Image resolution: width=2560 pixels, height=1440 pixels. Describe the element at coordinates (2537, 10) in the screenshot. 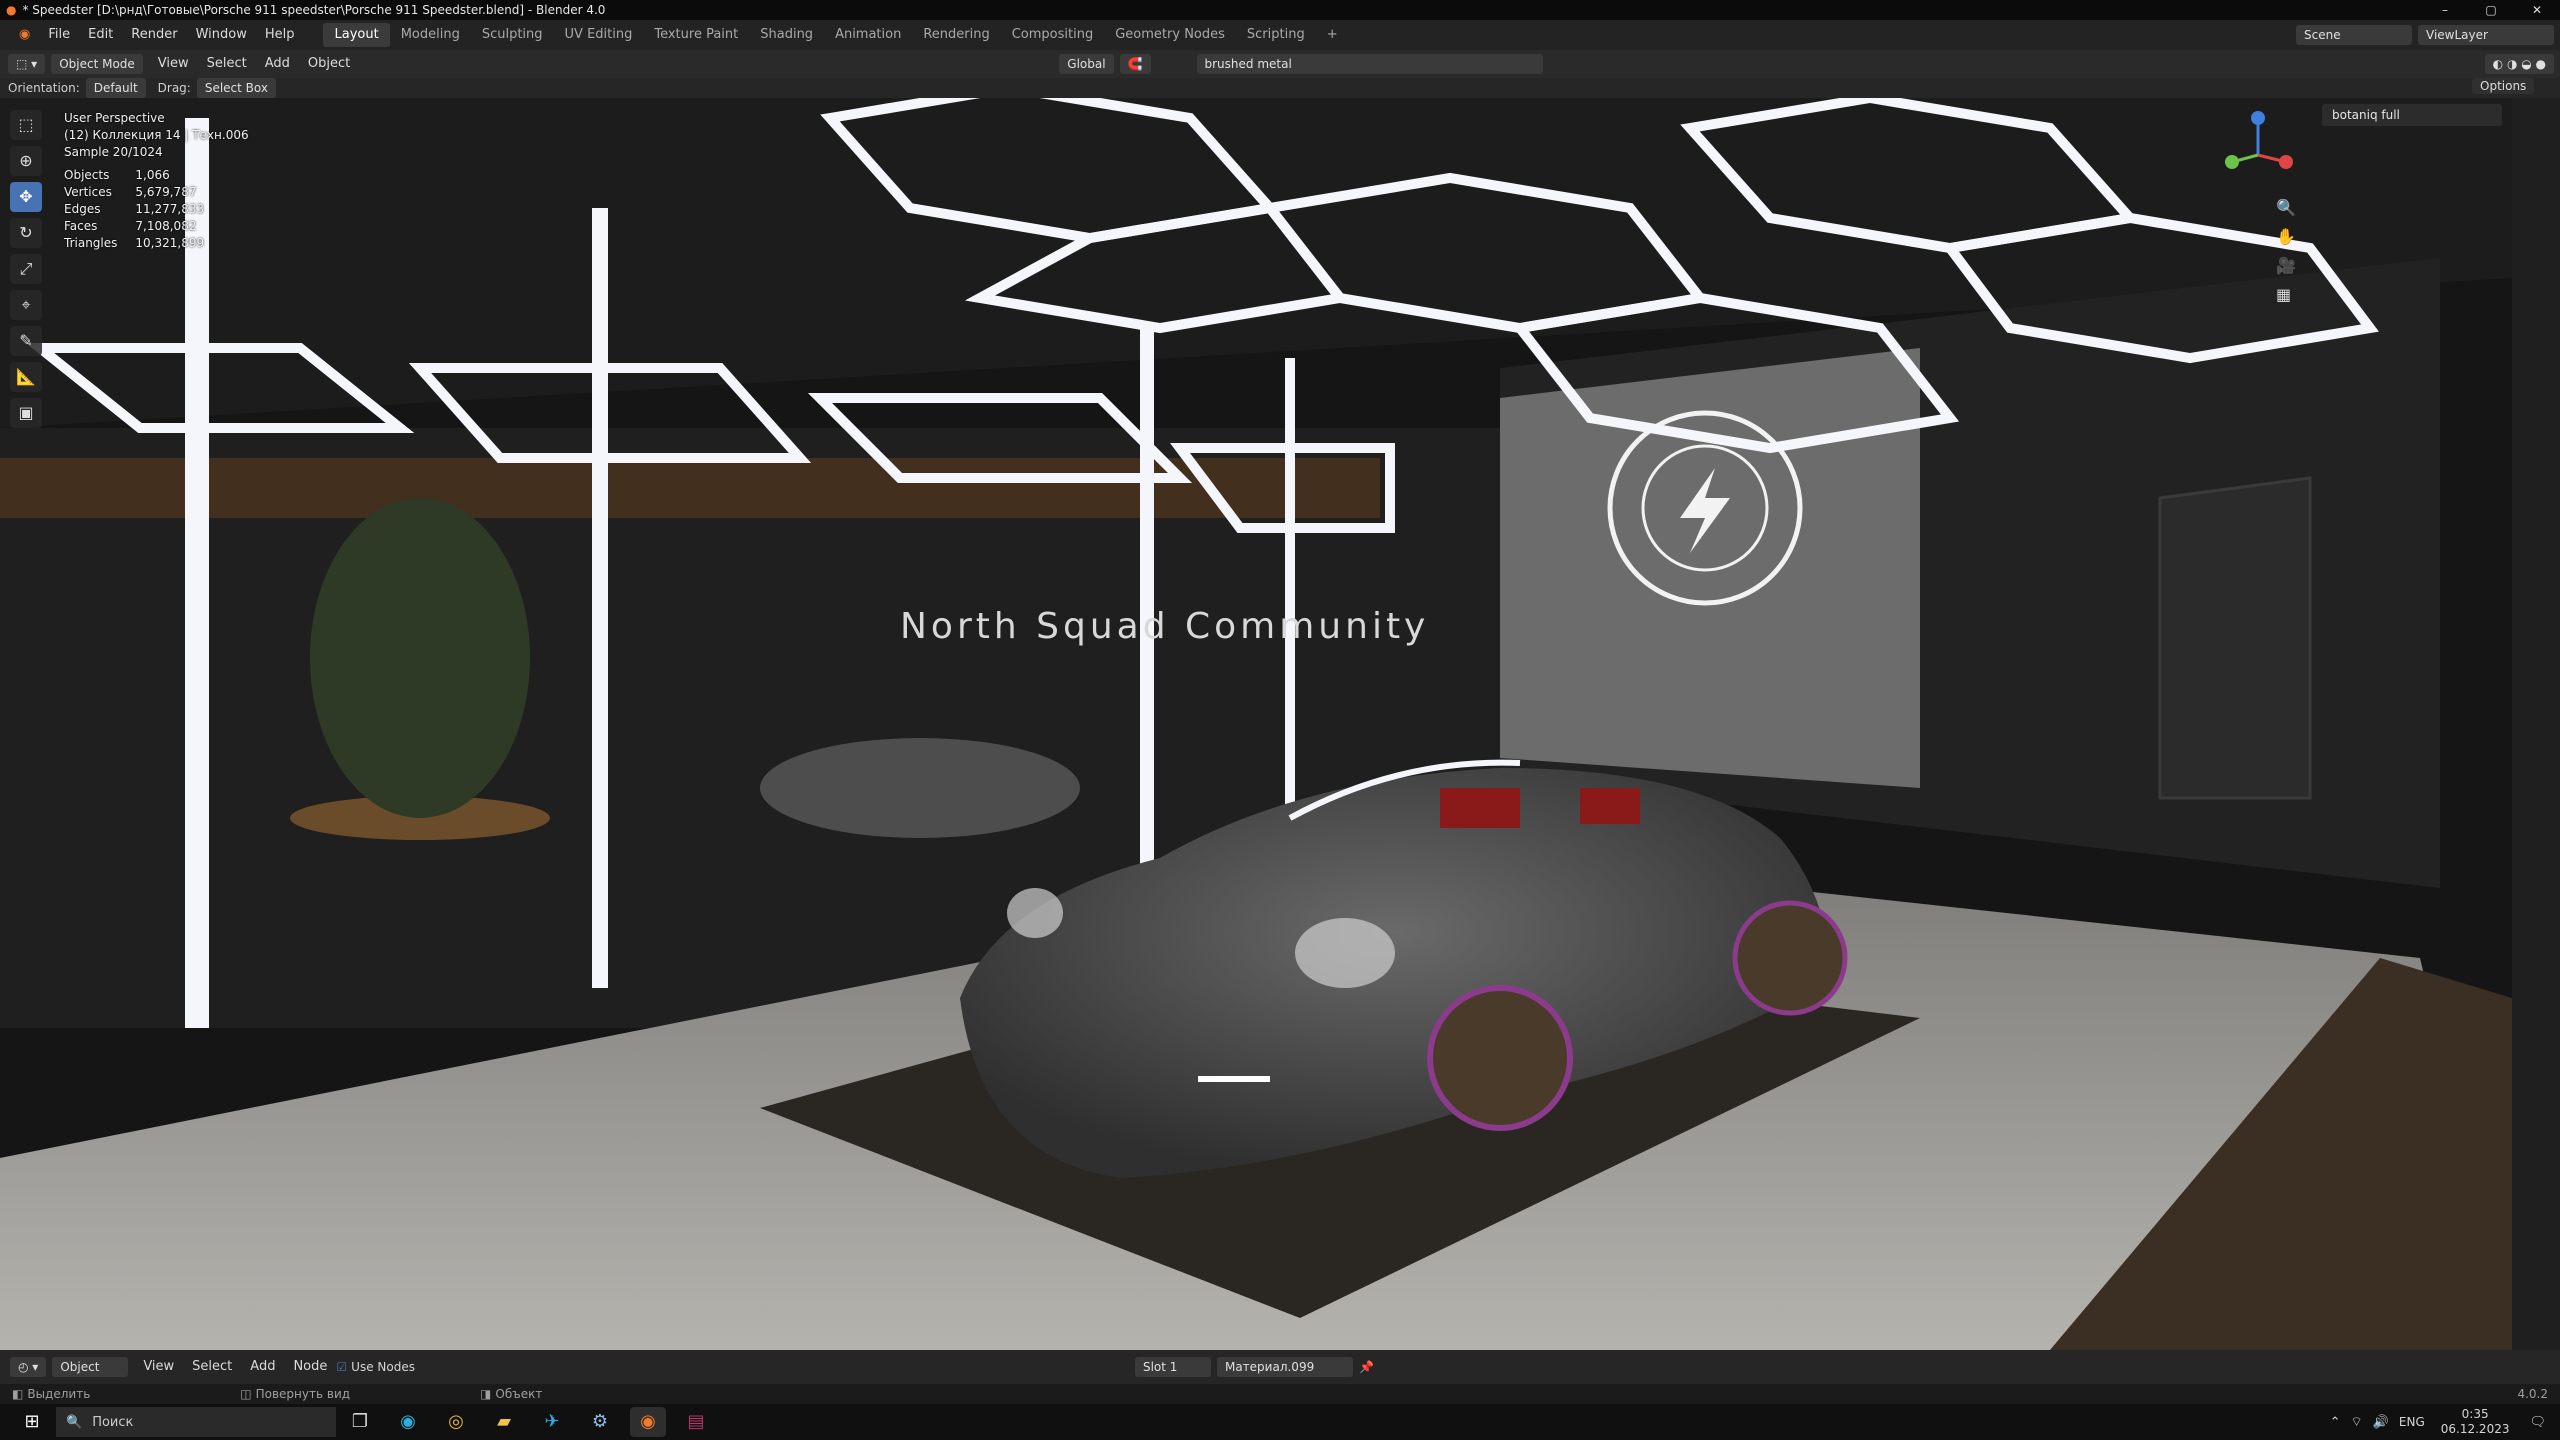

I see `close-button: ✕` at that location.